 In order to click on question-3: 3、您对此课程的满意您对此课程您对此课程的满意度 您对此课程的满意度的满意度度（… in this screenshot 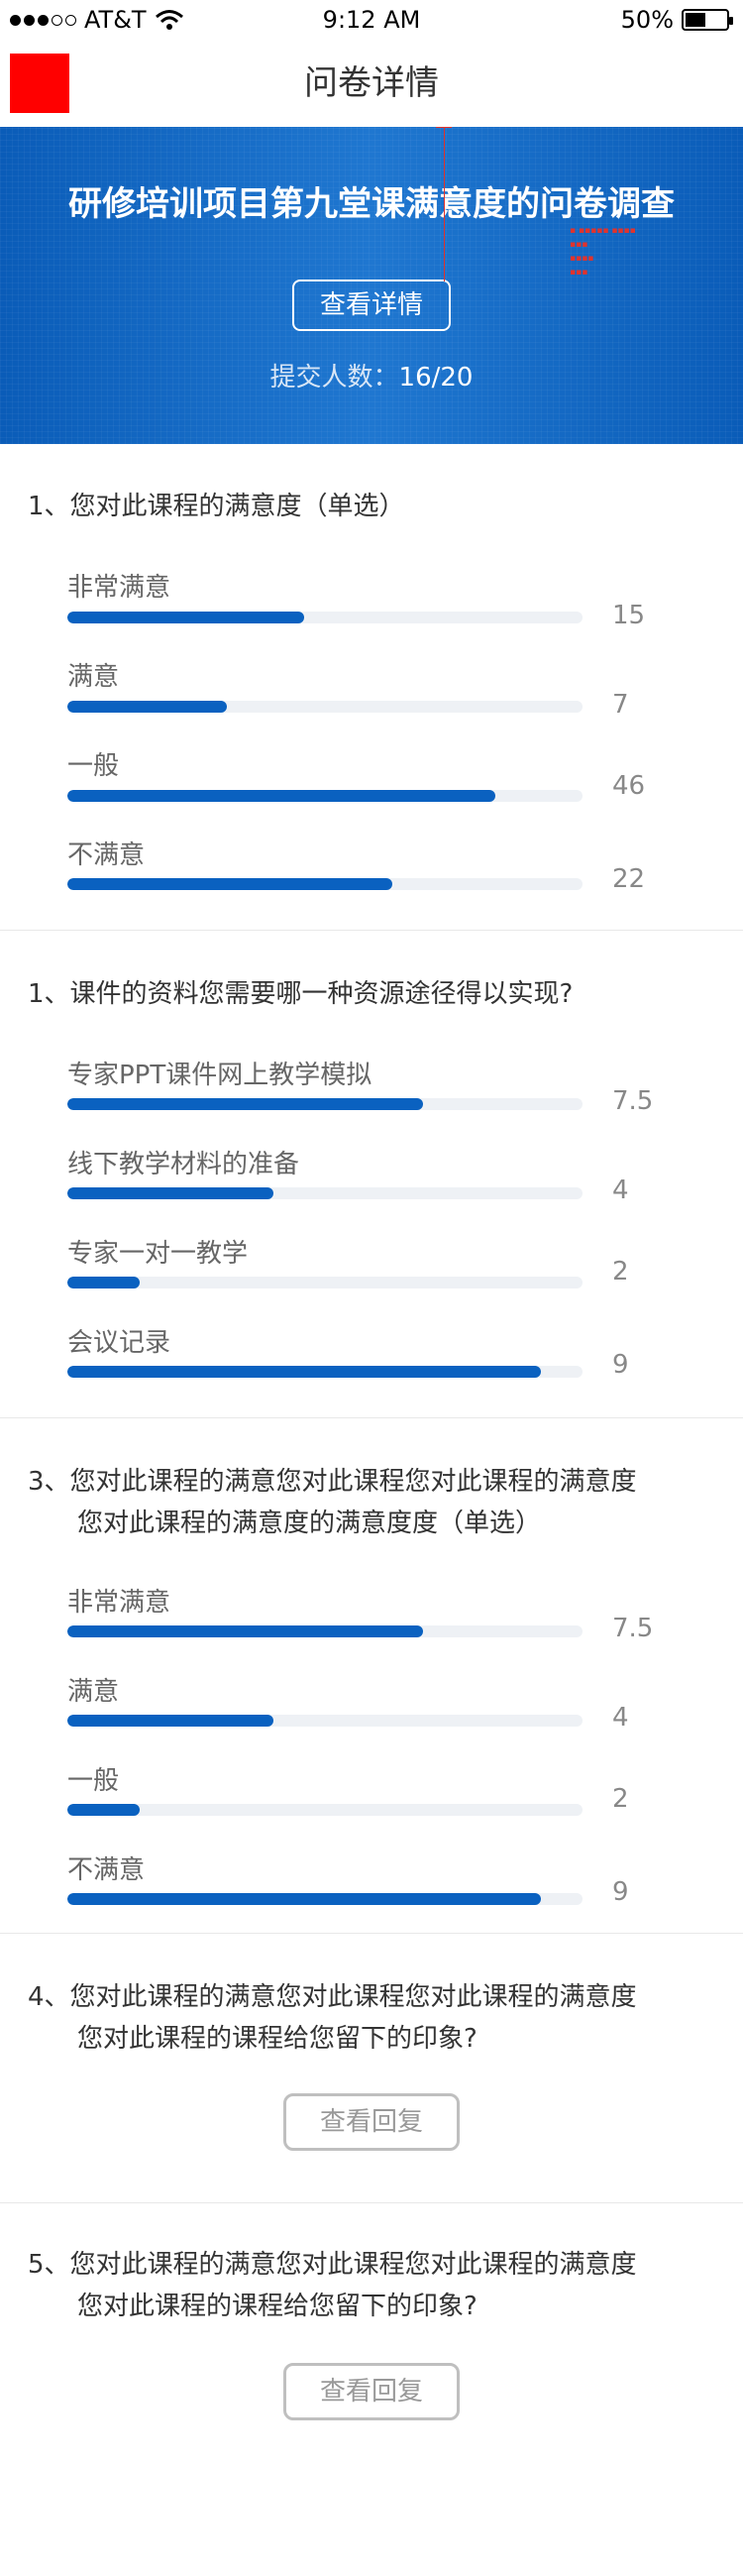, I will do `click(375, 1502)`.